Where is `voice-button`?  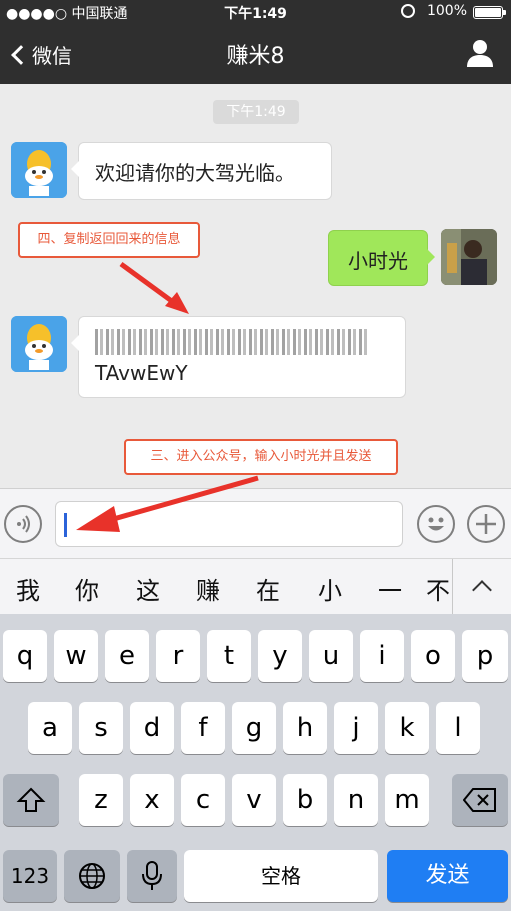 voice-button is located at coordinates (23, 524).